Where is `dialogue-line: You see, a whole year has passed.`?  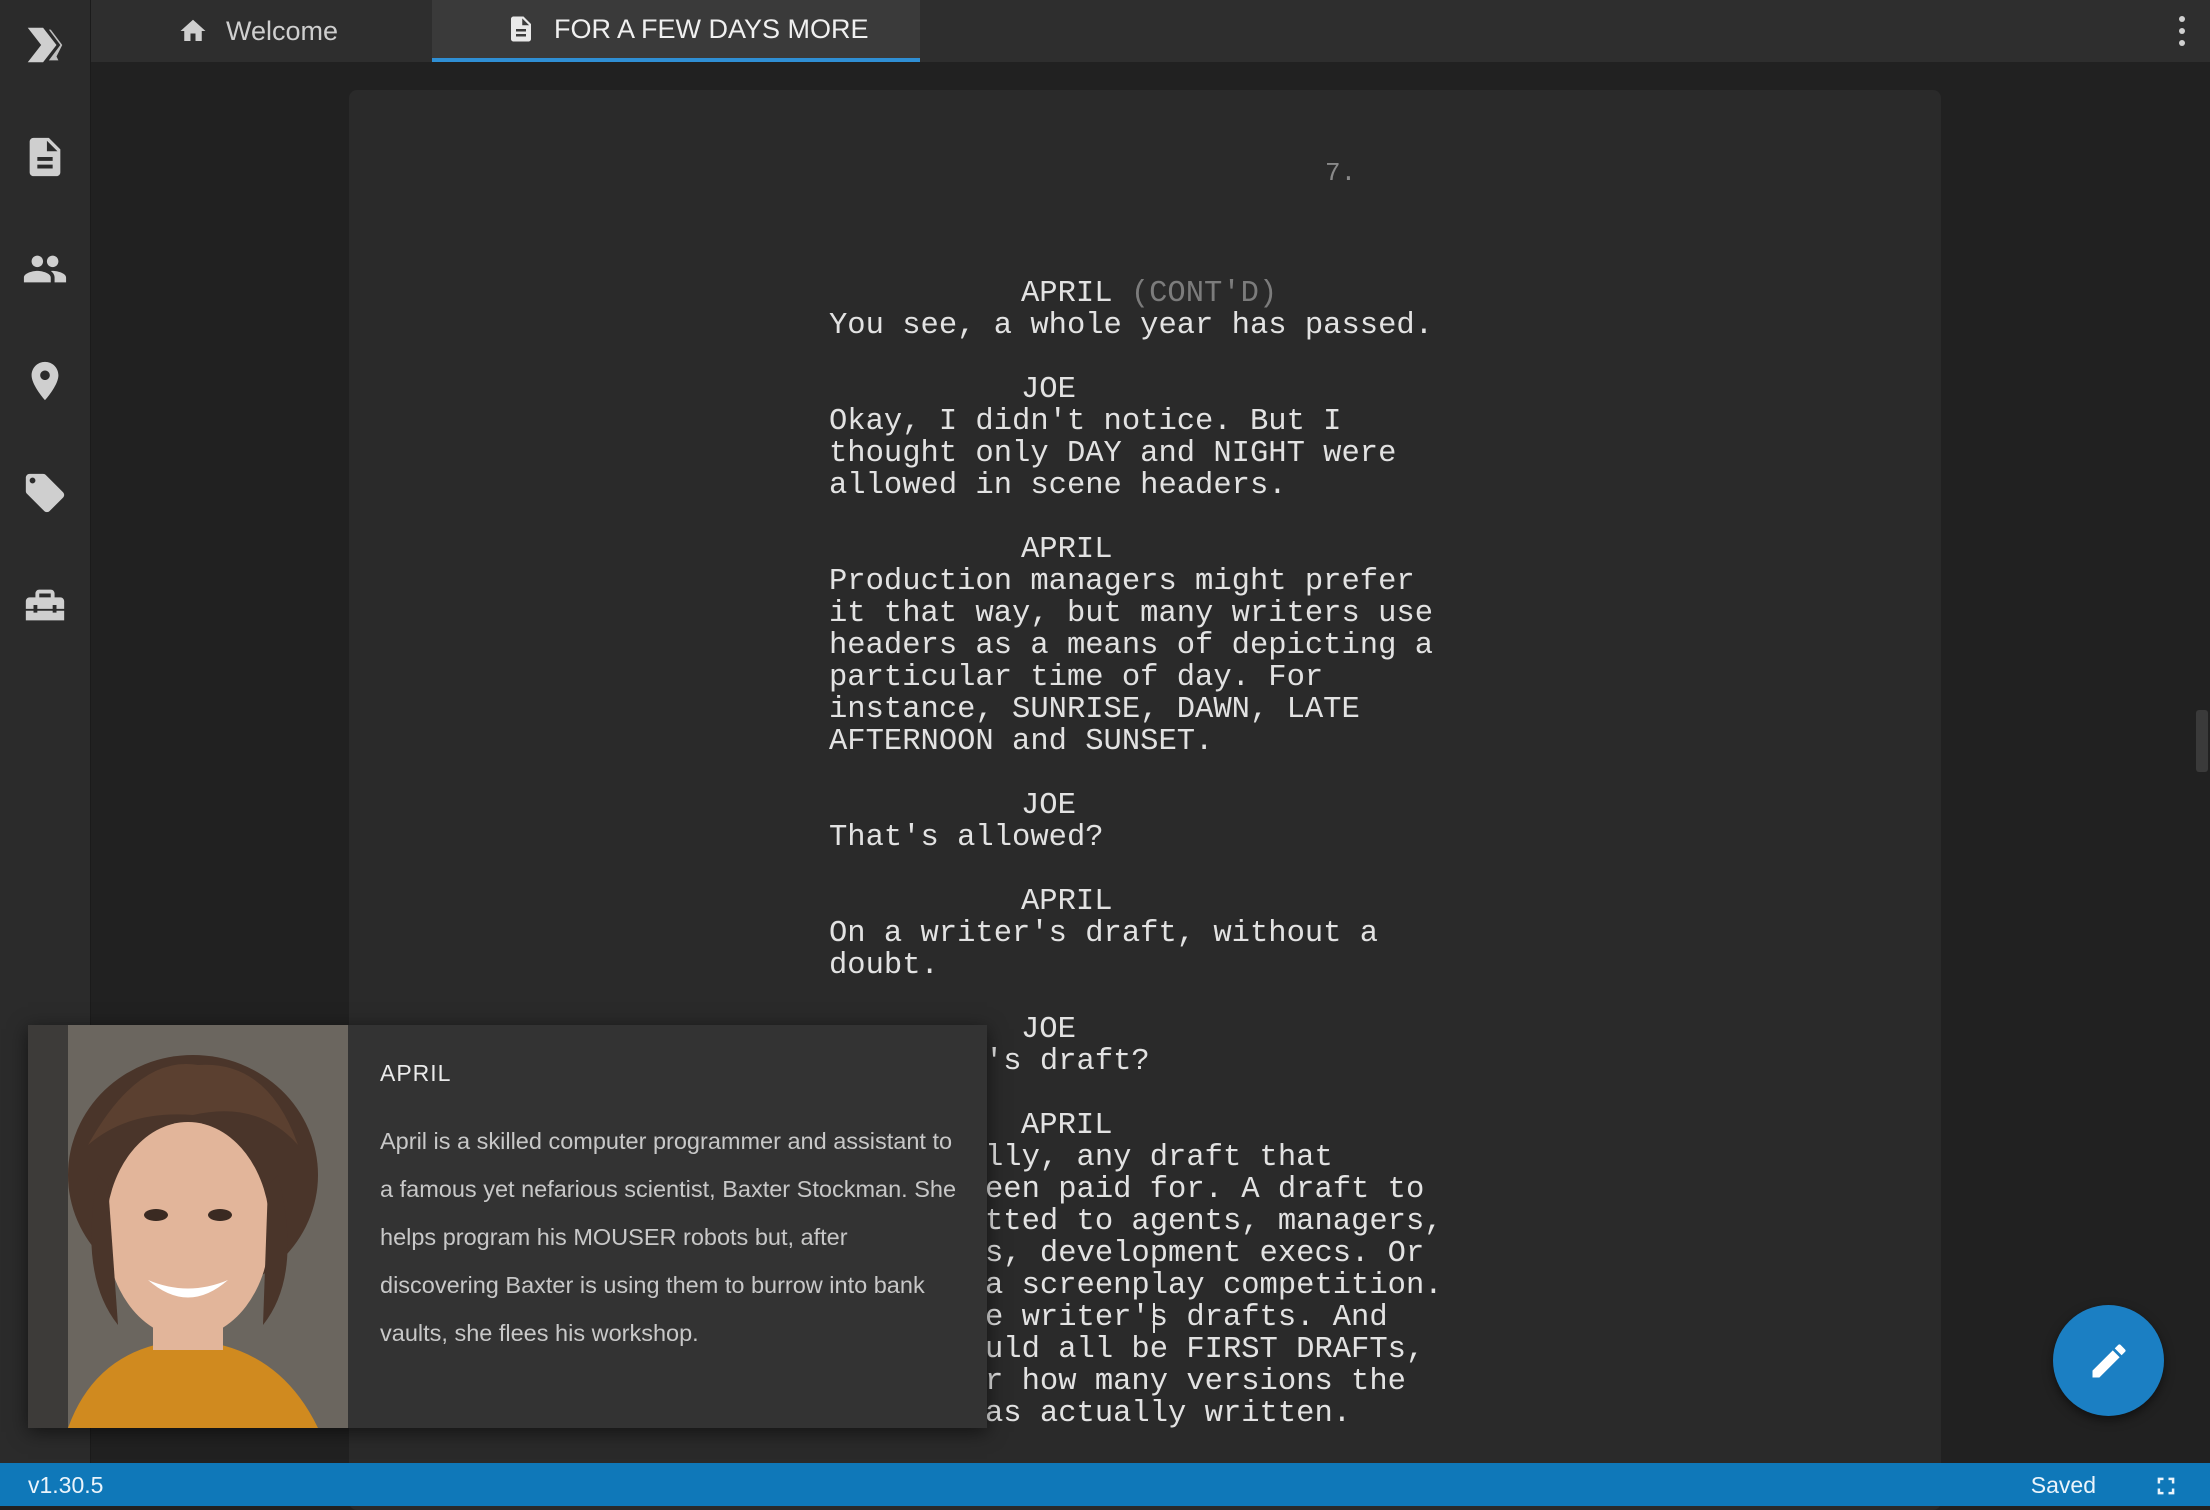
dialogue-line: You see, a whole year has passed. is located at coordinates (1131, 326).